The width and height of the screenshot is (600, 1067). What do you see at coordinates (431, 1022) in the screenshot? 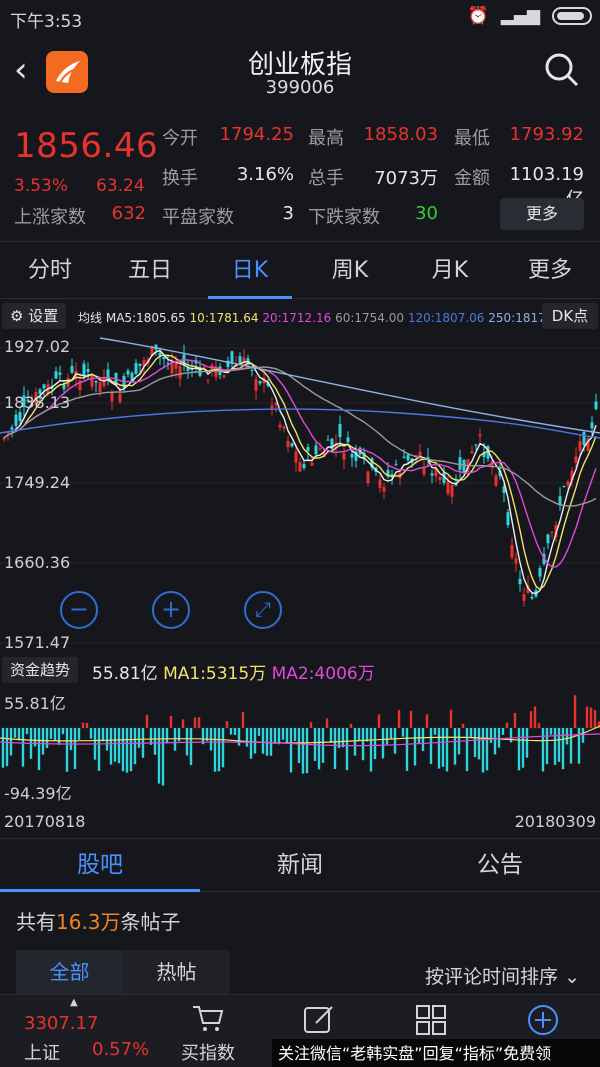
I see `grid-icon` at bounding box center [431, 1022].